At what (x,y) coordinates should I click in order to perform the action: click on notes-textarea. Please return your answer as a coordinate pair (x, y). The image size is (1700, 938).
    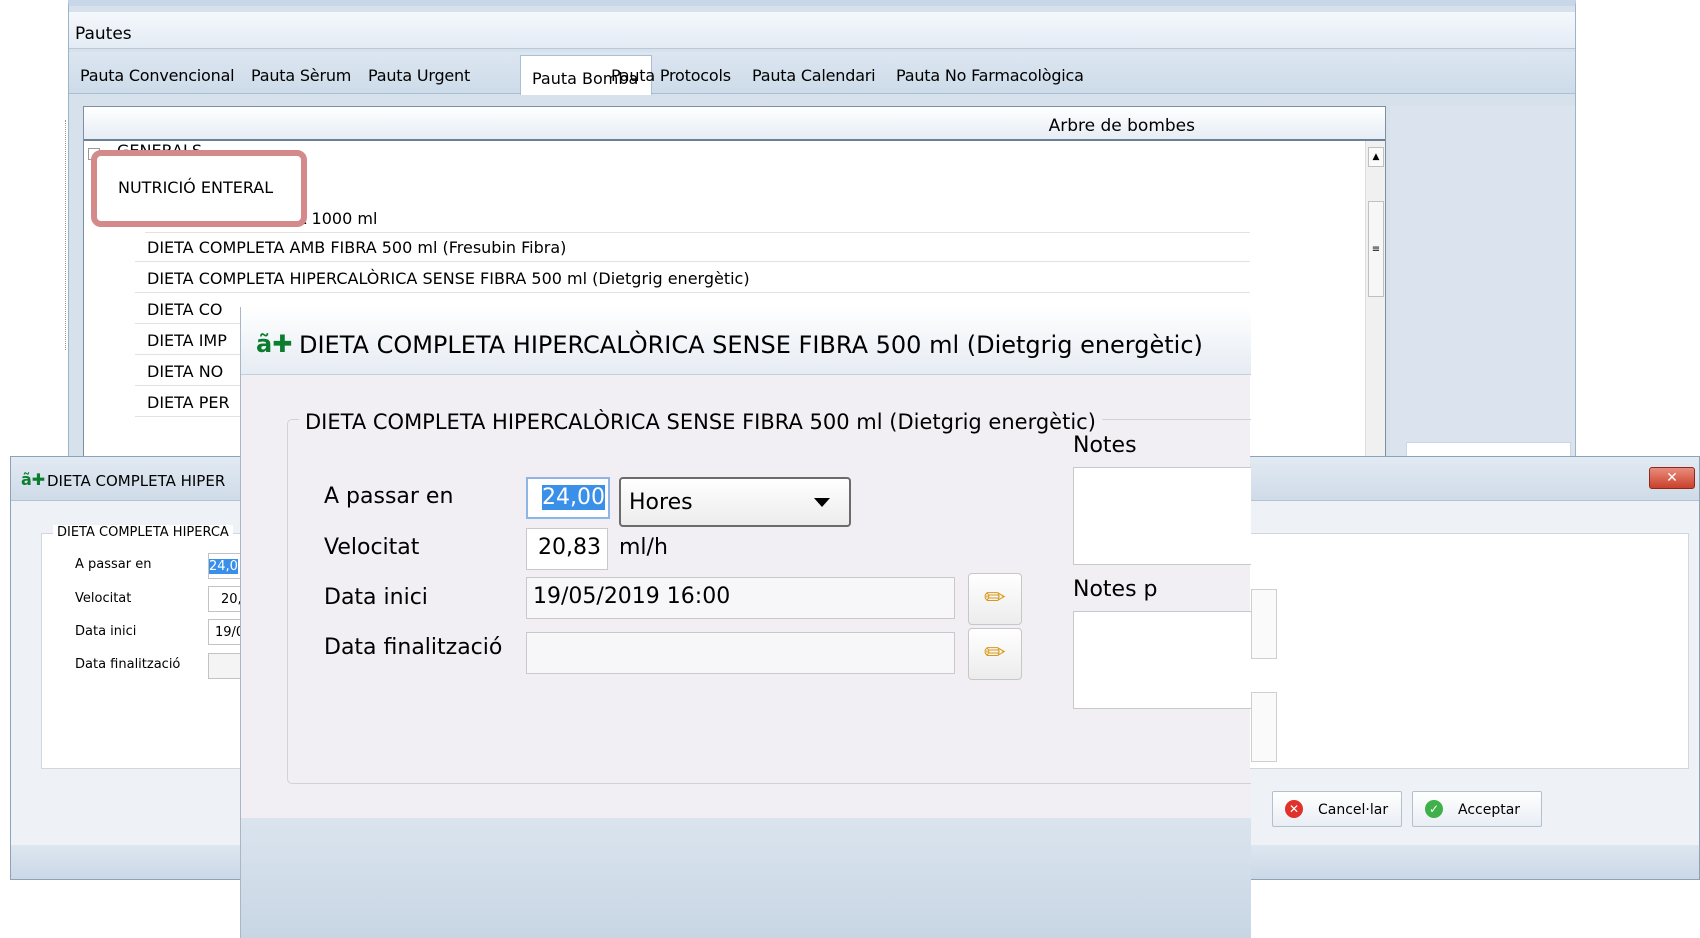
    Looking at the image, I should click on (1162, 516).